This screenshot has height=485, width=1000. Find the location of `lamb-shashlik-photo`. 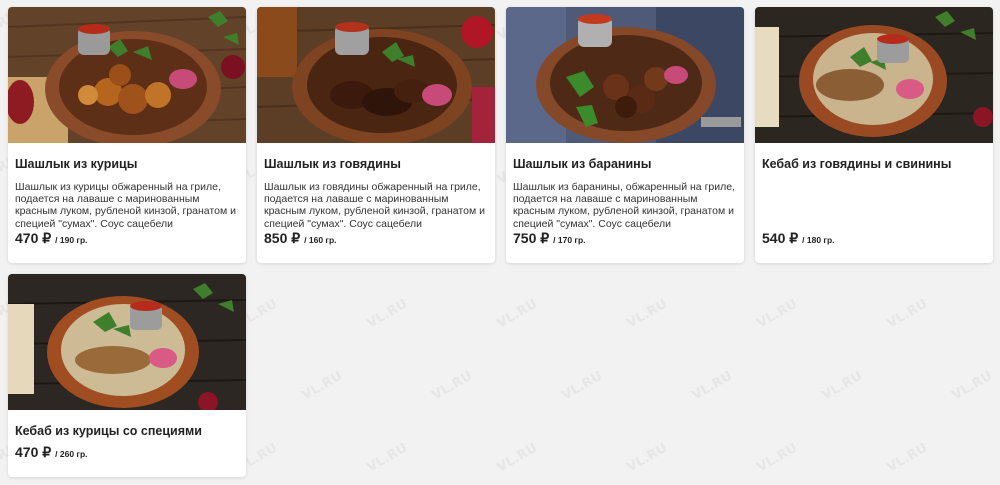

lamb-shashlik-photo is located at coordinates (625, 75).